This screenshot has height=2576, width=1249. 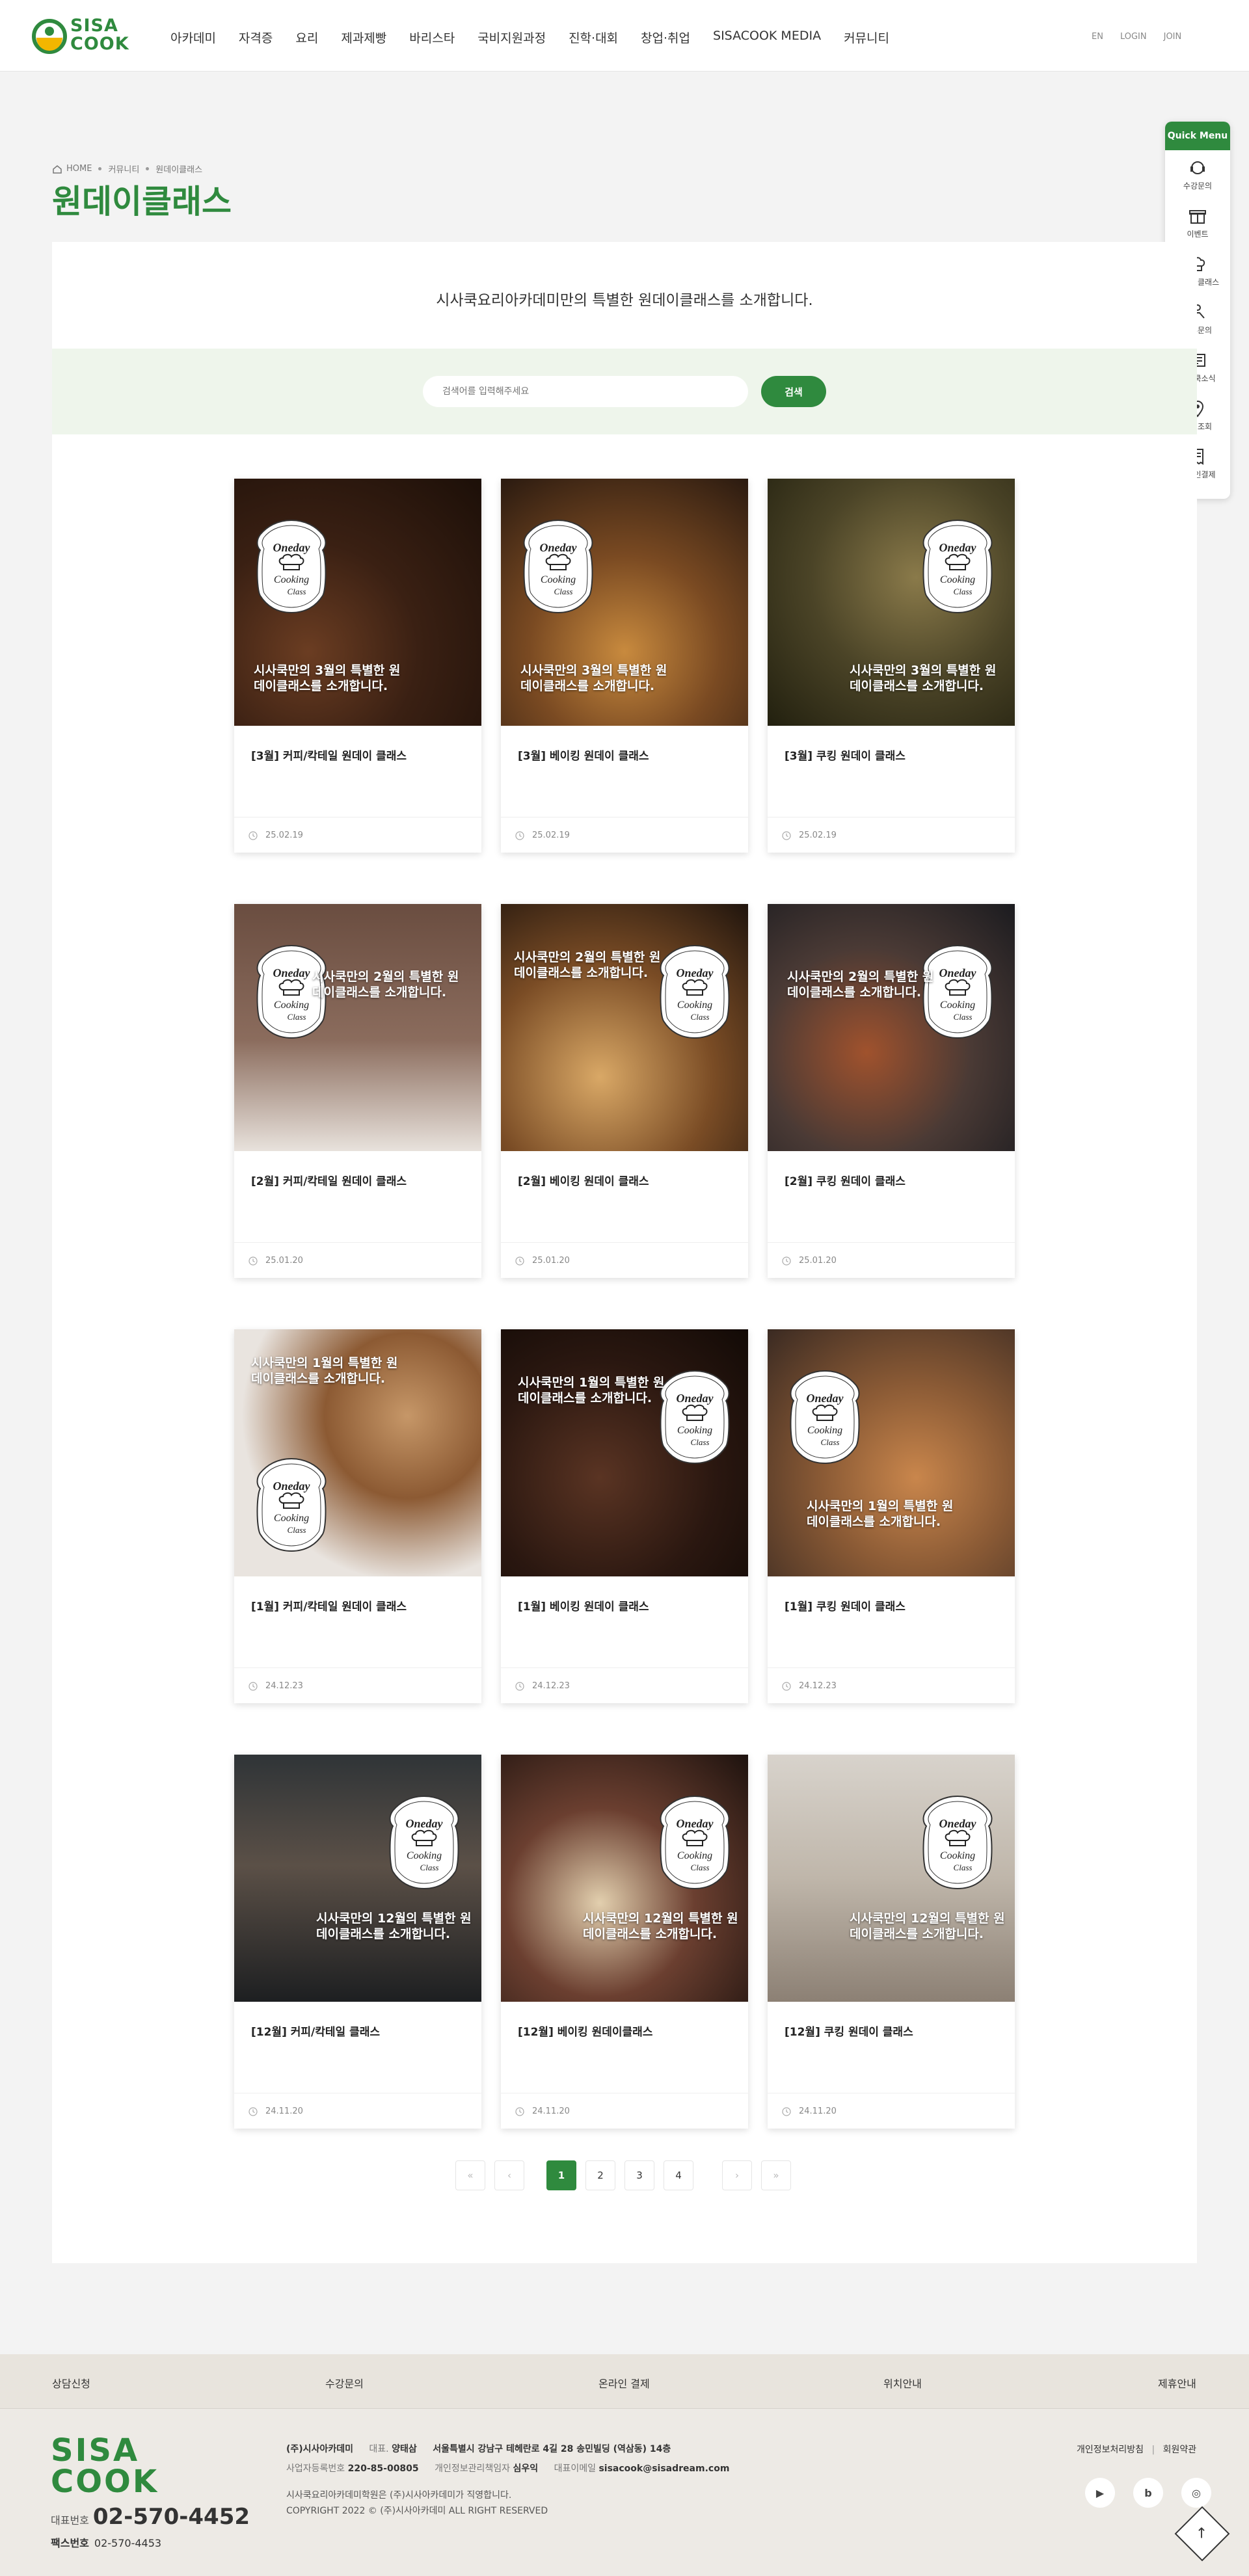 I want to click on card-caption: 시사쿡만의 3월의 특별한 원데이클래스를 소개합니다., so click(x=327, y=678).